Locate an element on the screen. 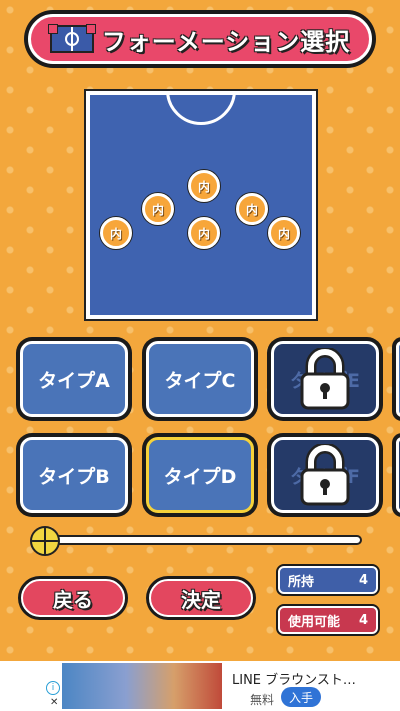 This screenshot has height=711, width=400. ad-image is located at coordinates (142, 686).